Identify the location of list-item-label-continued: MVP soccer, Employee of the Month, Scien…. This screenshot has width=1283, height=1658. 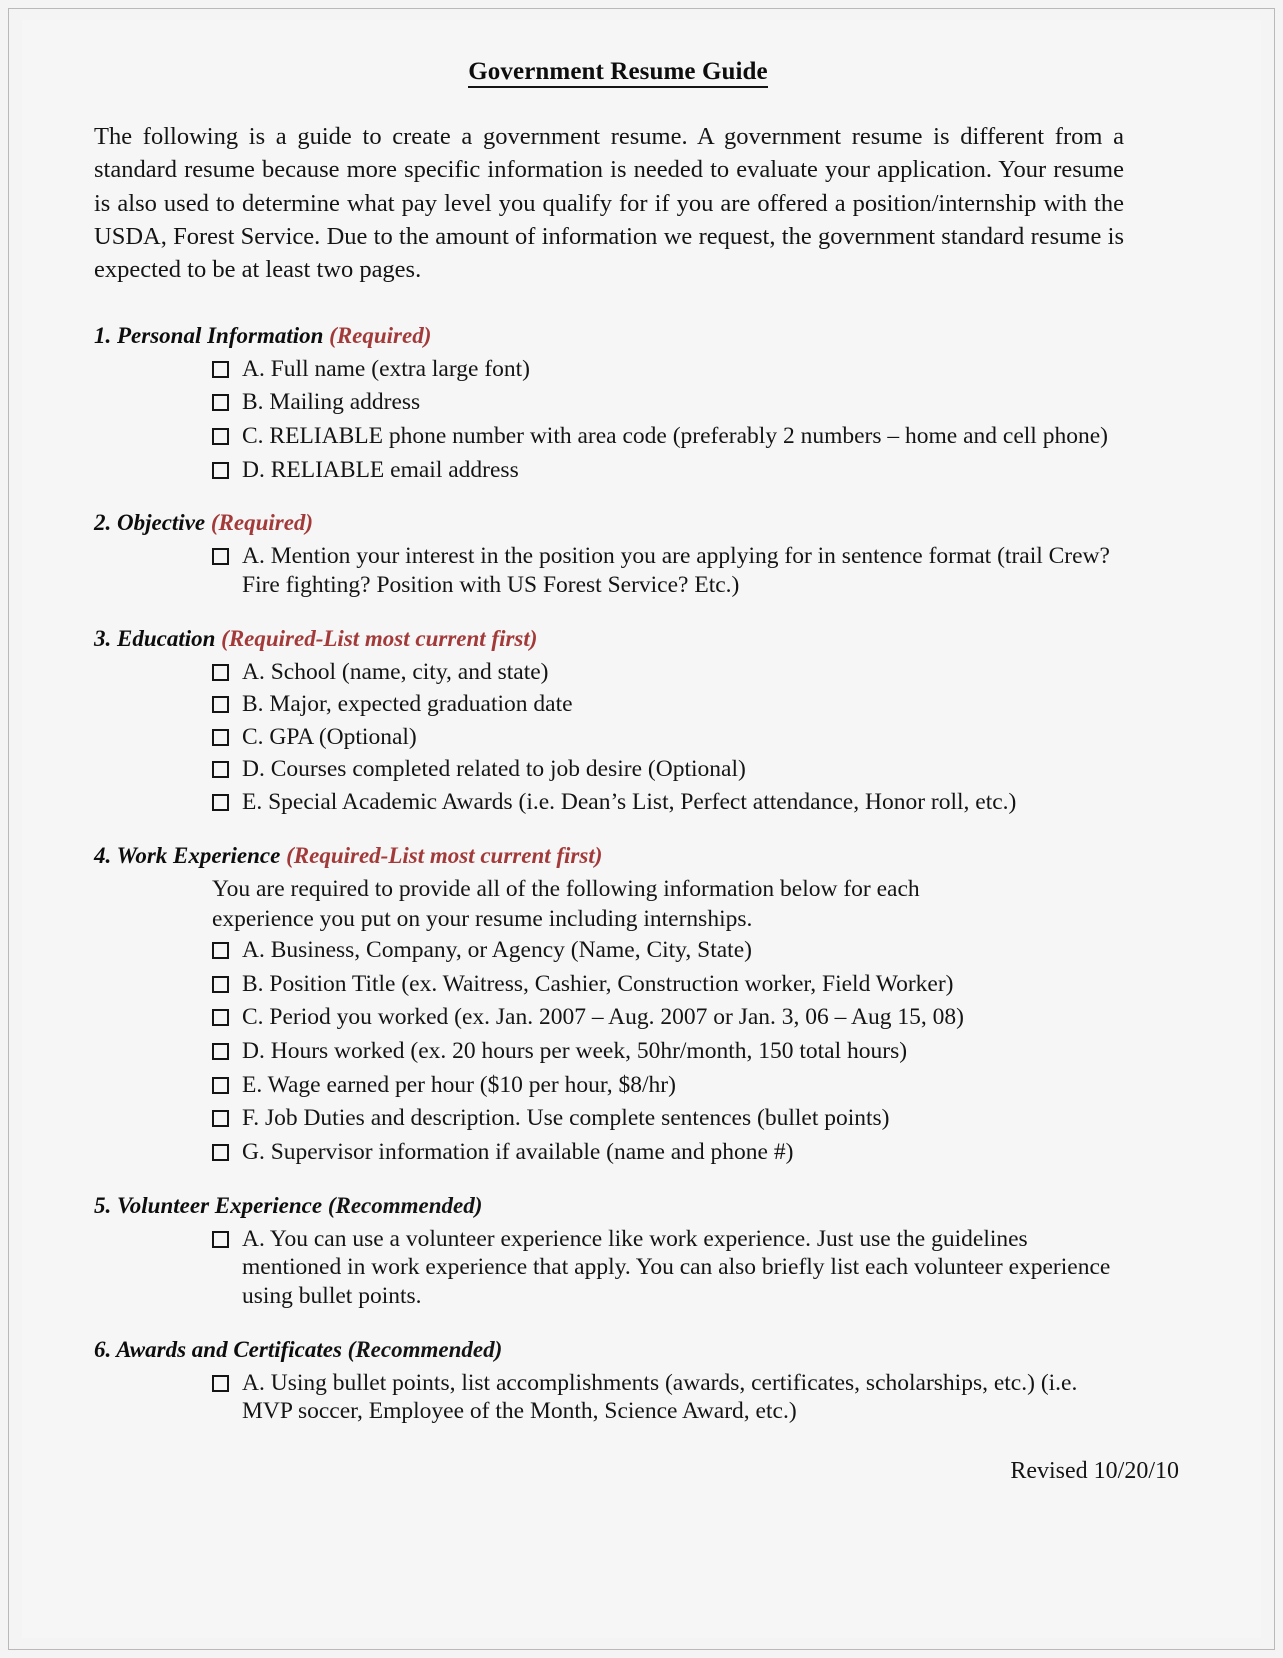
(519, 1411).